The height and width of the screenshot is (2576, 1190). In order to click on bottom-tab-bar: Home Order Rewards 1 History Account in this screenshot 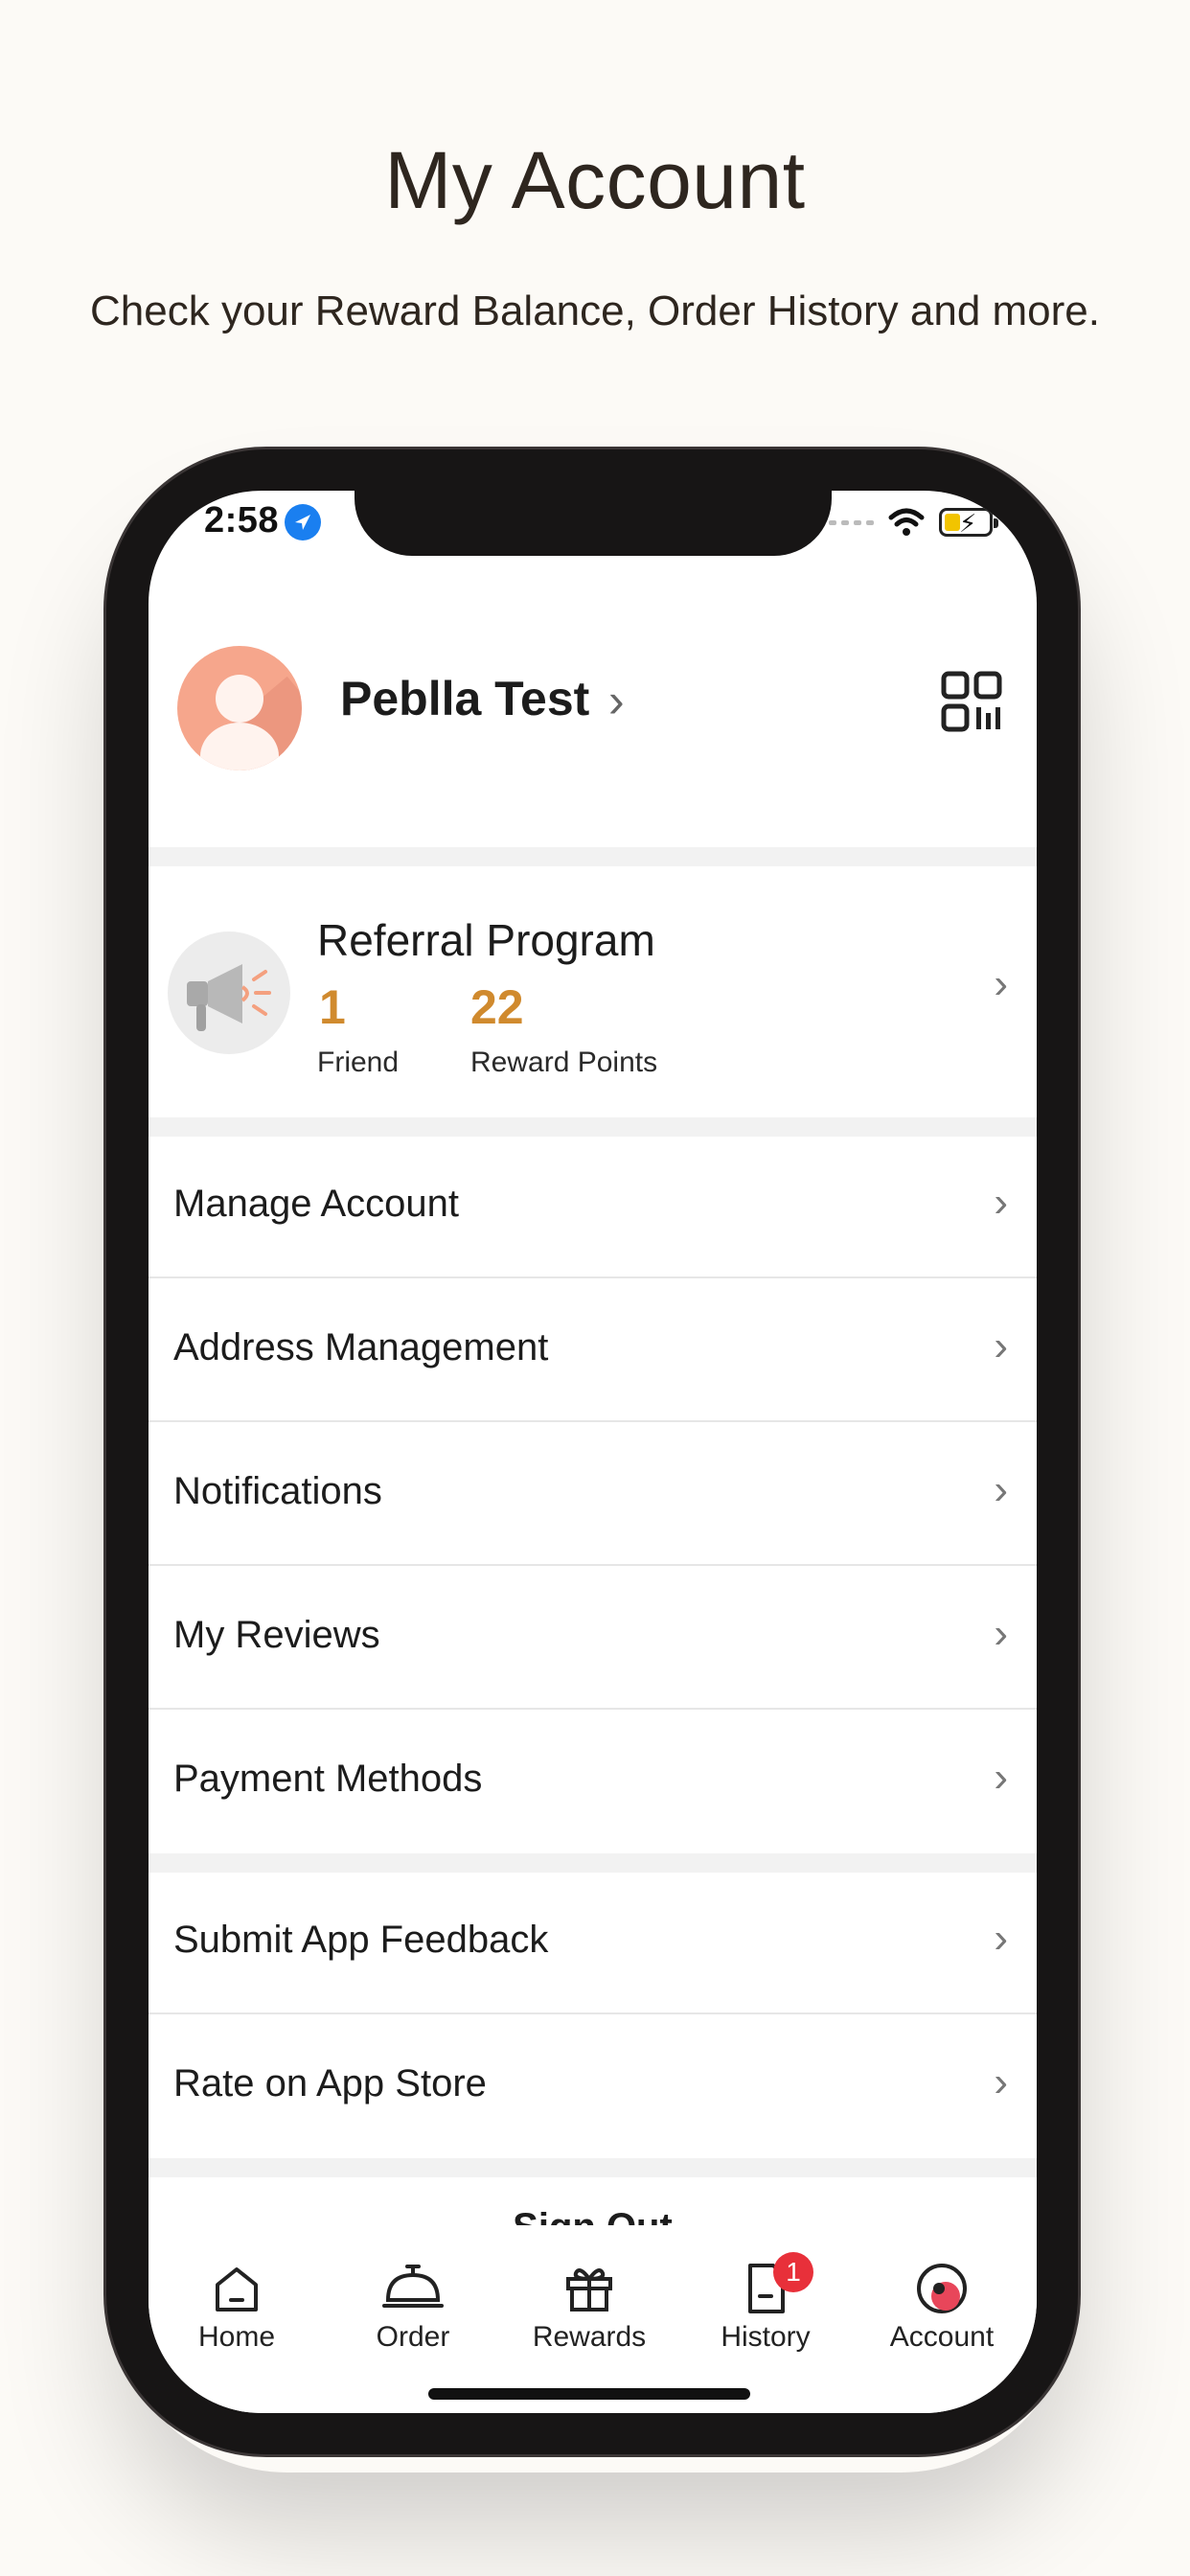, I will do `click(593, 2319)`.